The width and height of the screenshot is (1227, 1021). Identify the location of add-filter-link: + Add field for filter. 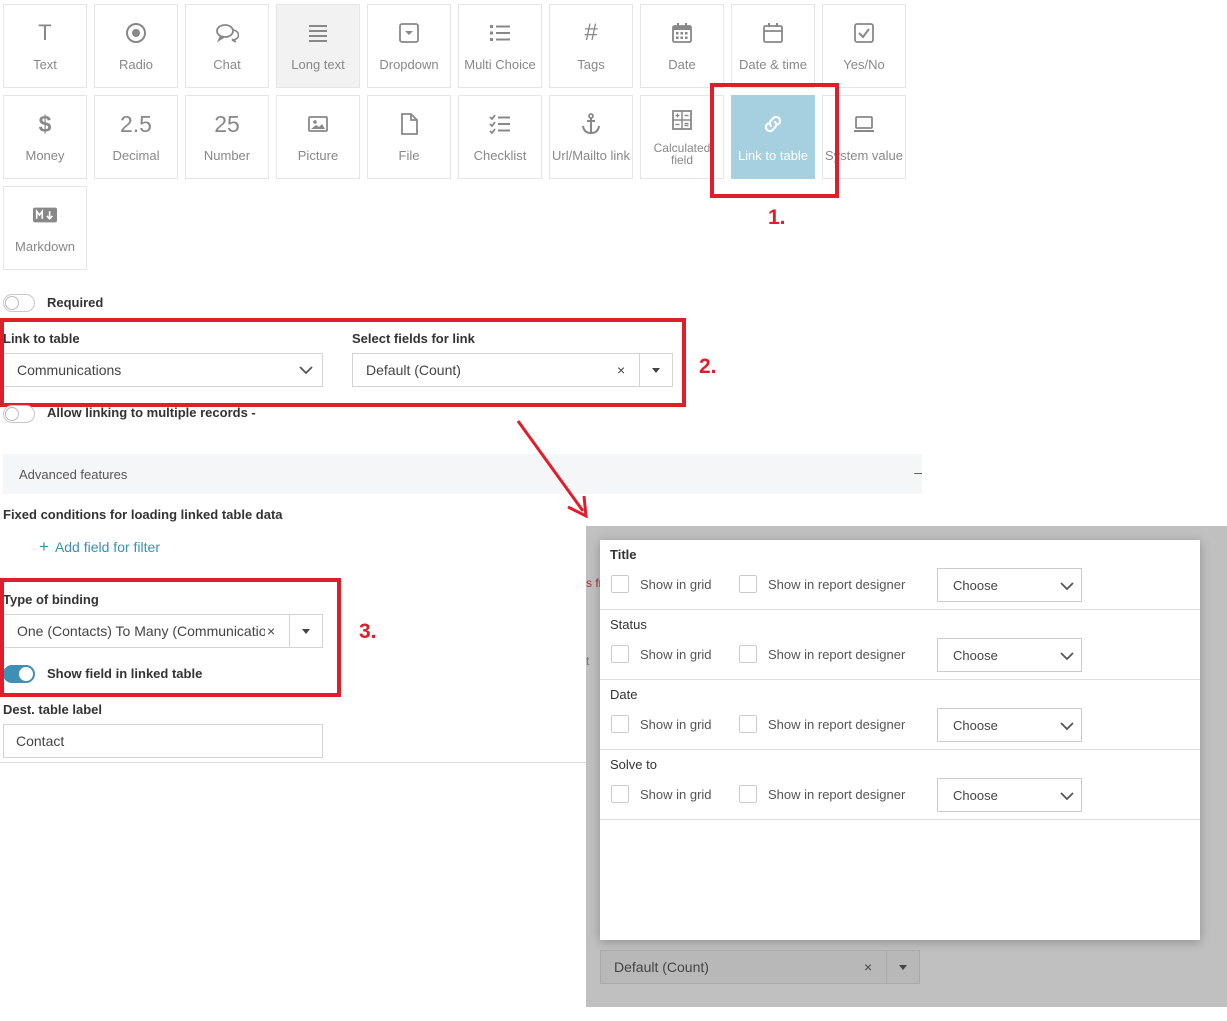
(99, 547).